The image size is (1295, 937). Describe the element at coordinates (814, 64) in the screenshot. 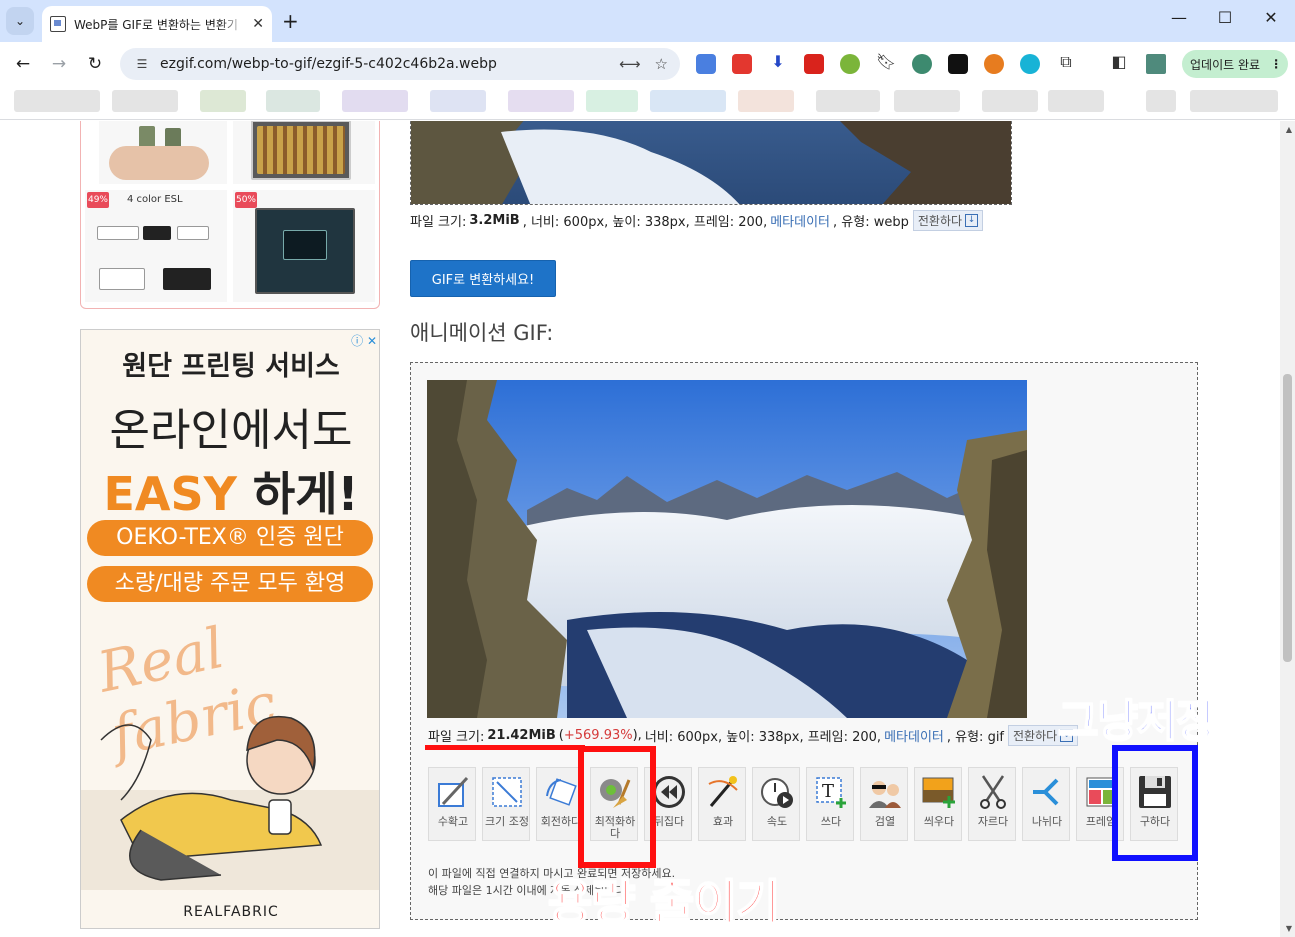

I see `extension-pdf-icon` at that location.